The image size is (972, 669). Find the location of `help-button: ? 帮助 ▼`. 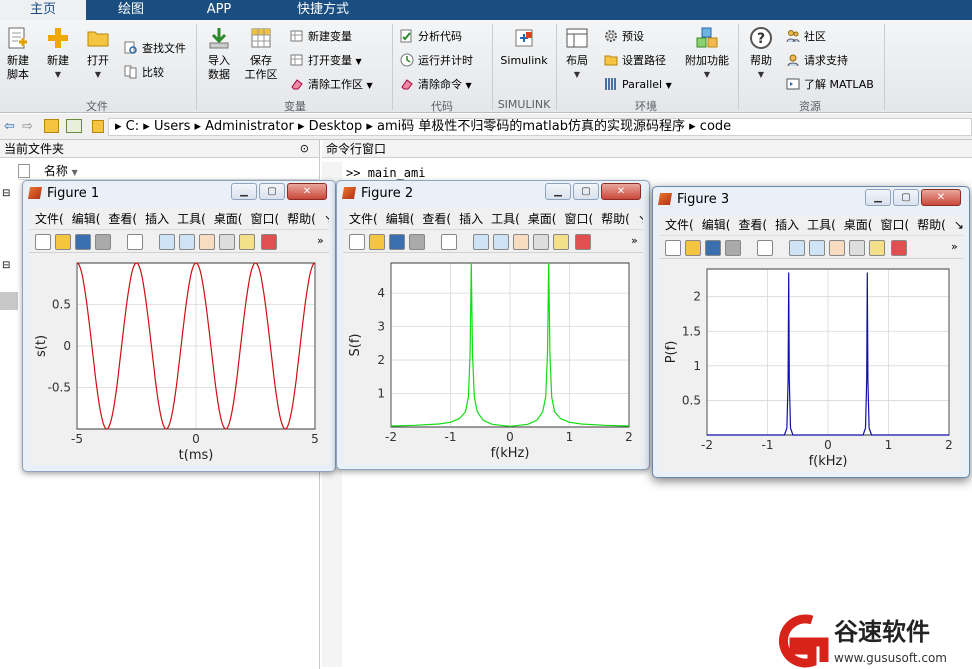

help-button: ? 帮助 ▼ is located at coordinates (761, 54).